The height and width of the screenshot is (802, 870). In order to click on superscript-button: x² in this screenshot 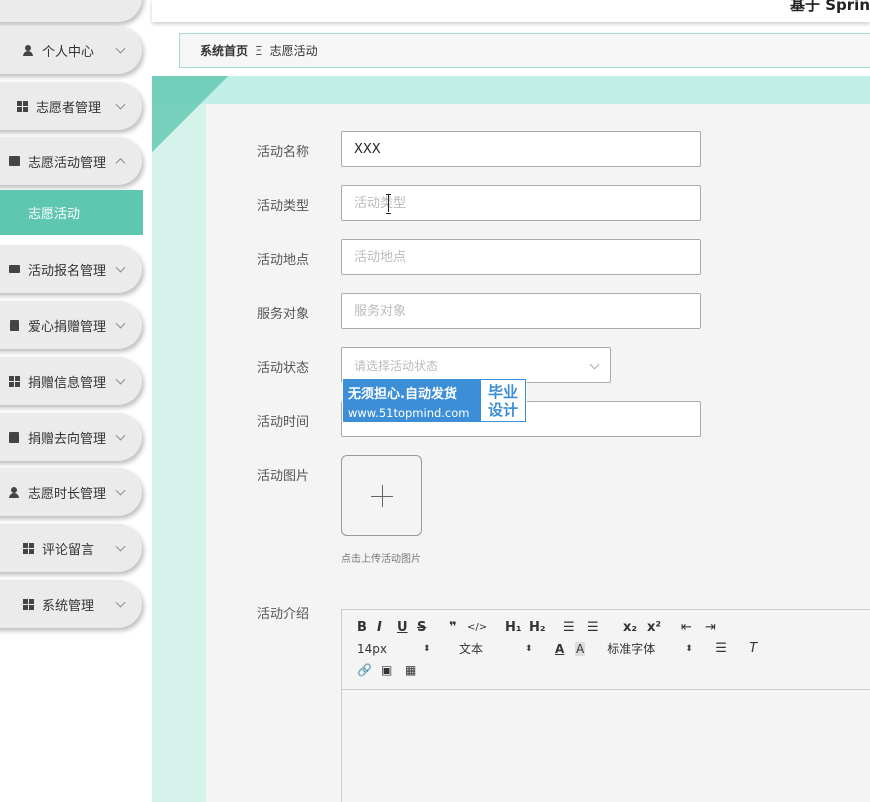, I will do `click(664, 627)`.